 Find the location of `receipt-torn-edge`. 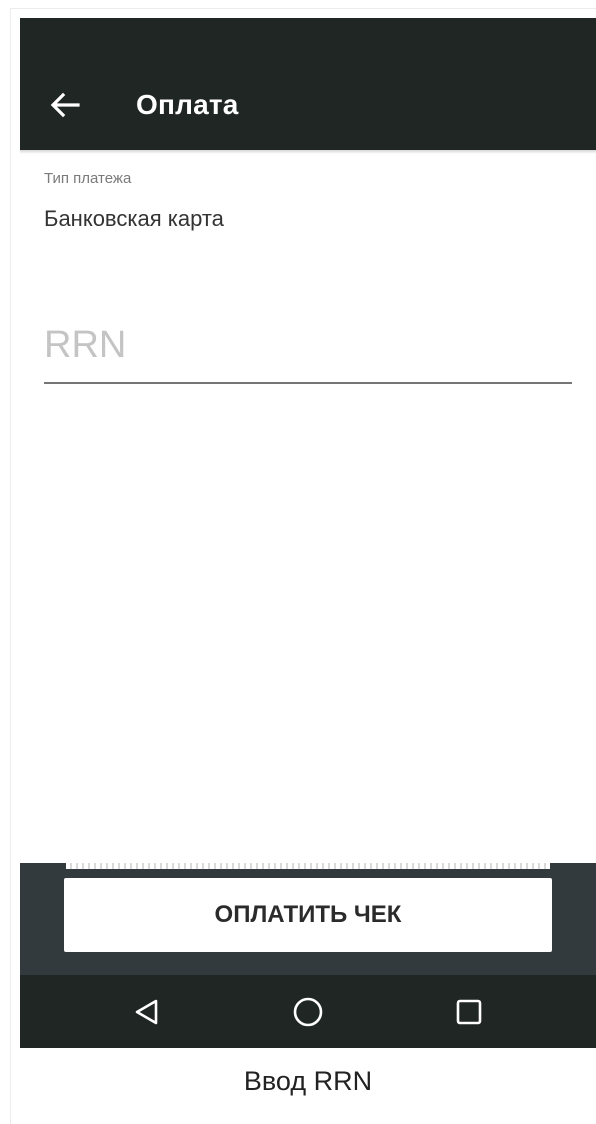

receipt-torn-edge is located at coordinates (308, 866).